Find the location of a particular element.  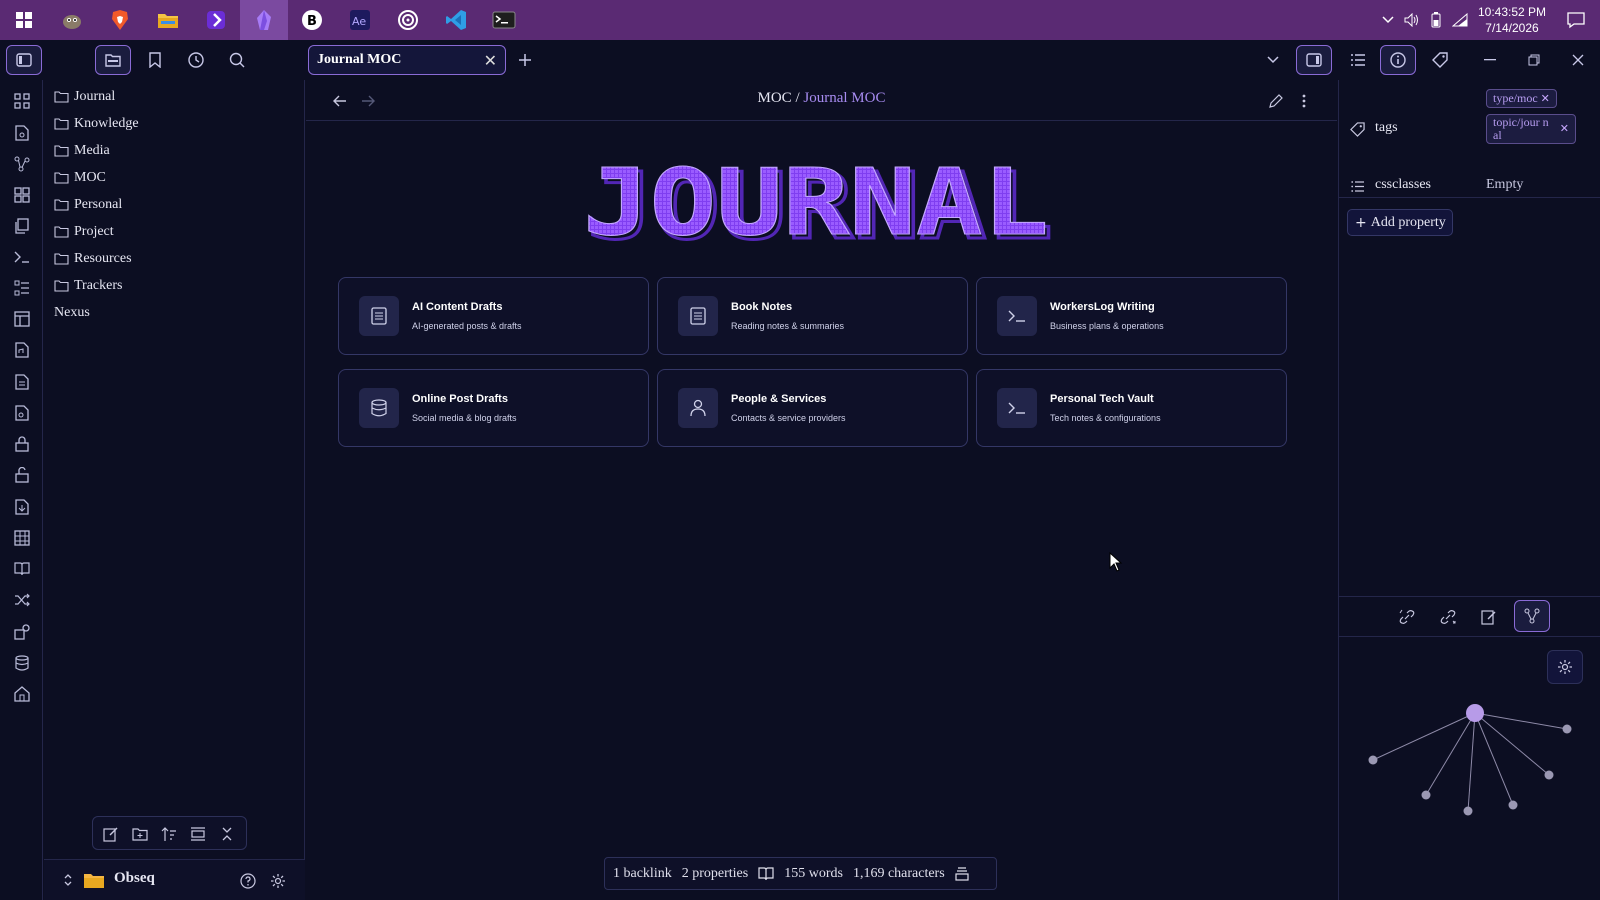

search-icon is located at coordinates (237, 60).